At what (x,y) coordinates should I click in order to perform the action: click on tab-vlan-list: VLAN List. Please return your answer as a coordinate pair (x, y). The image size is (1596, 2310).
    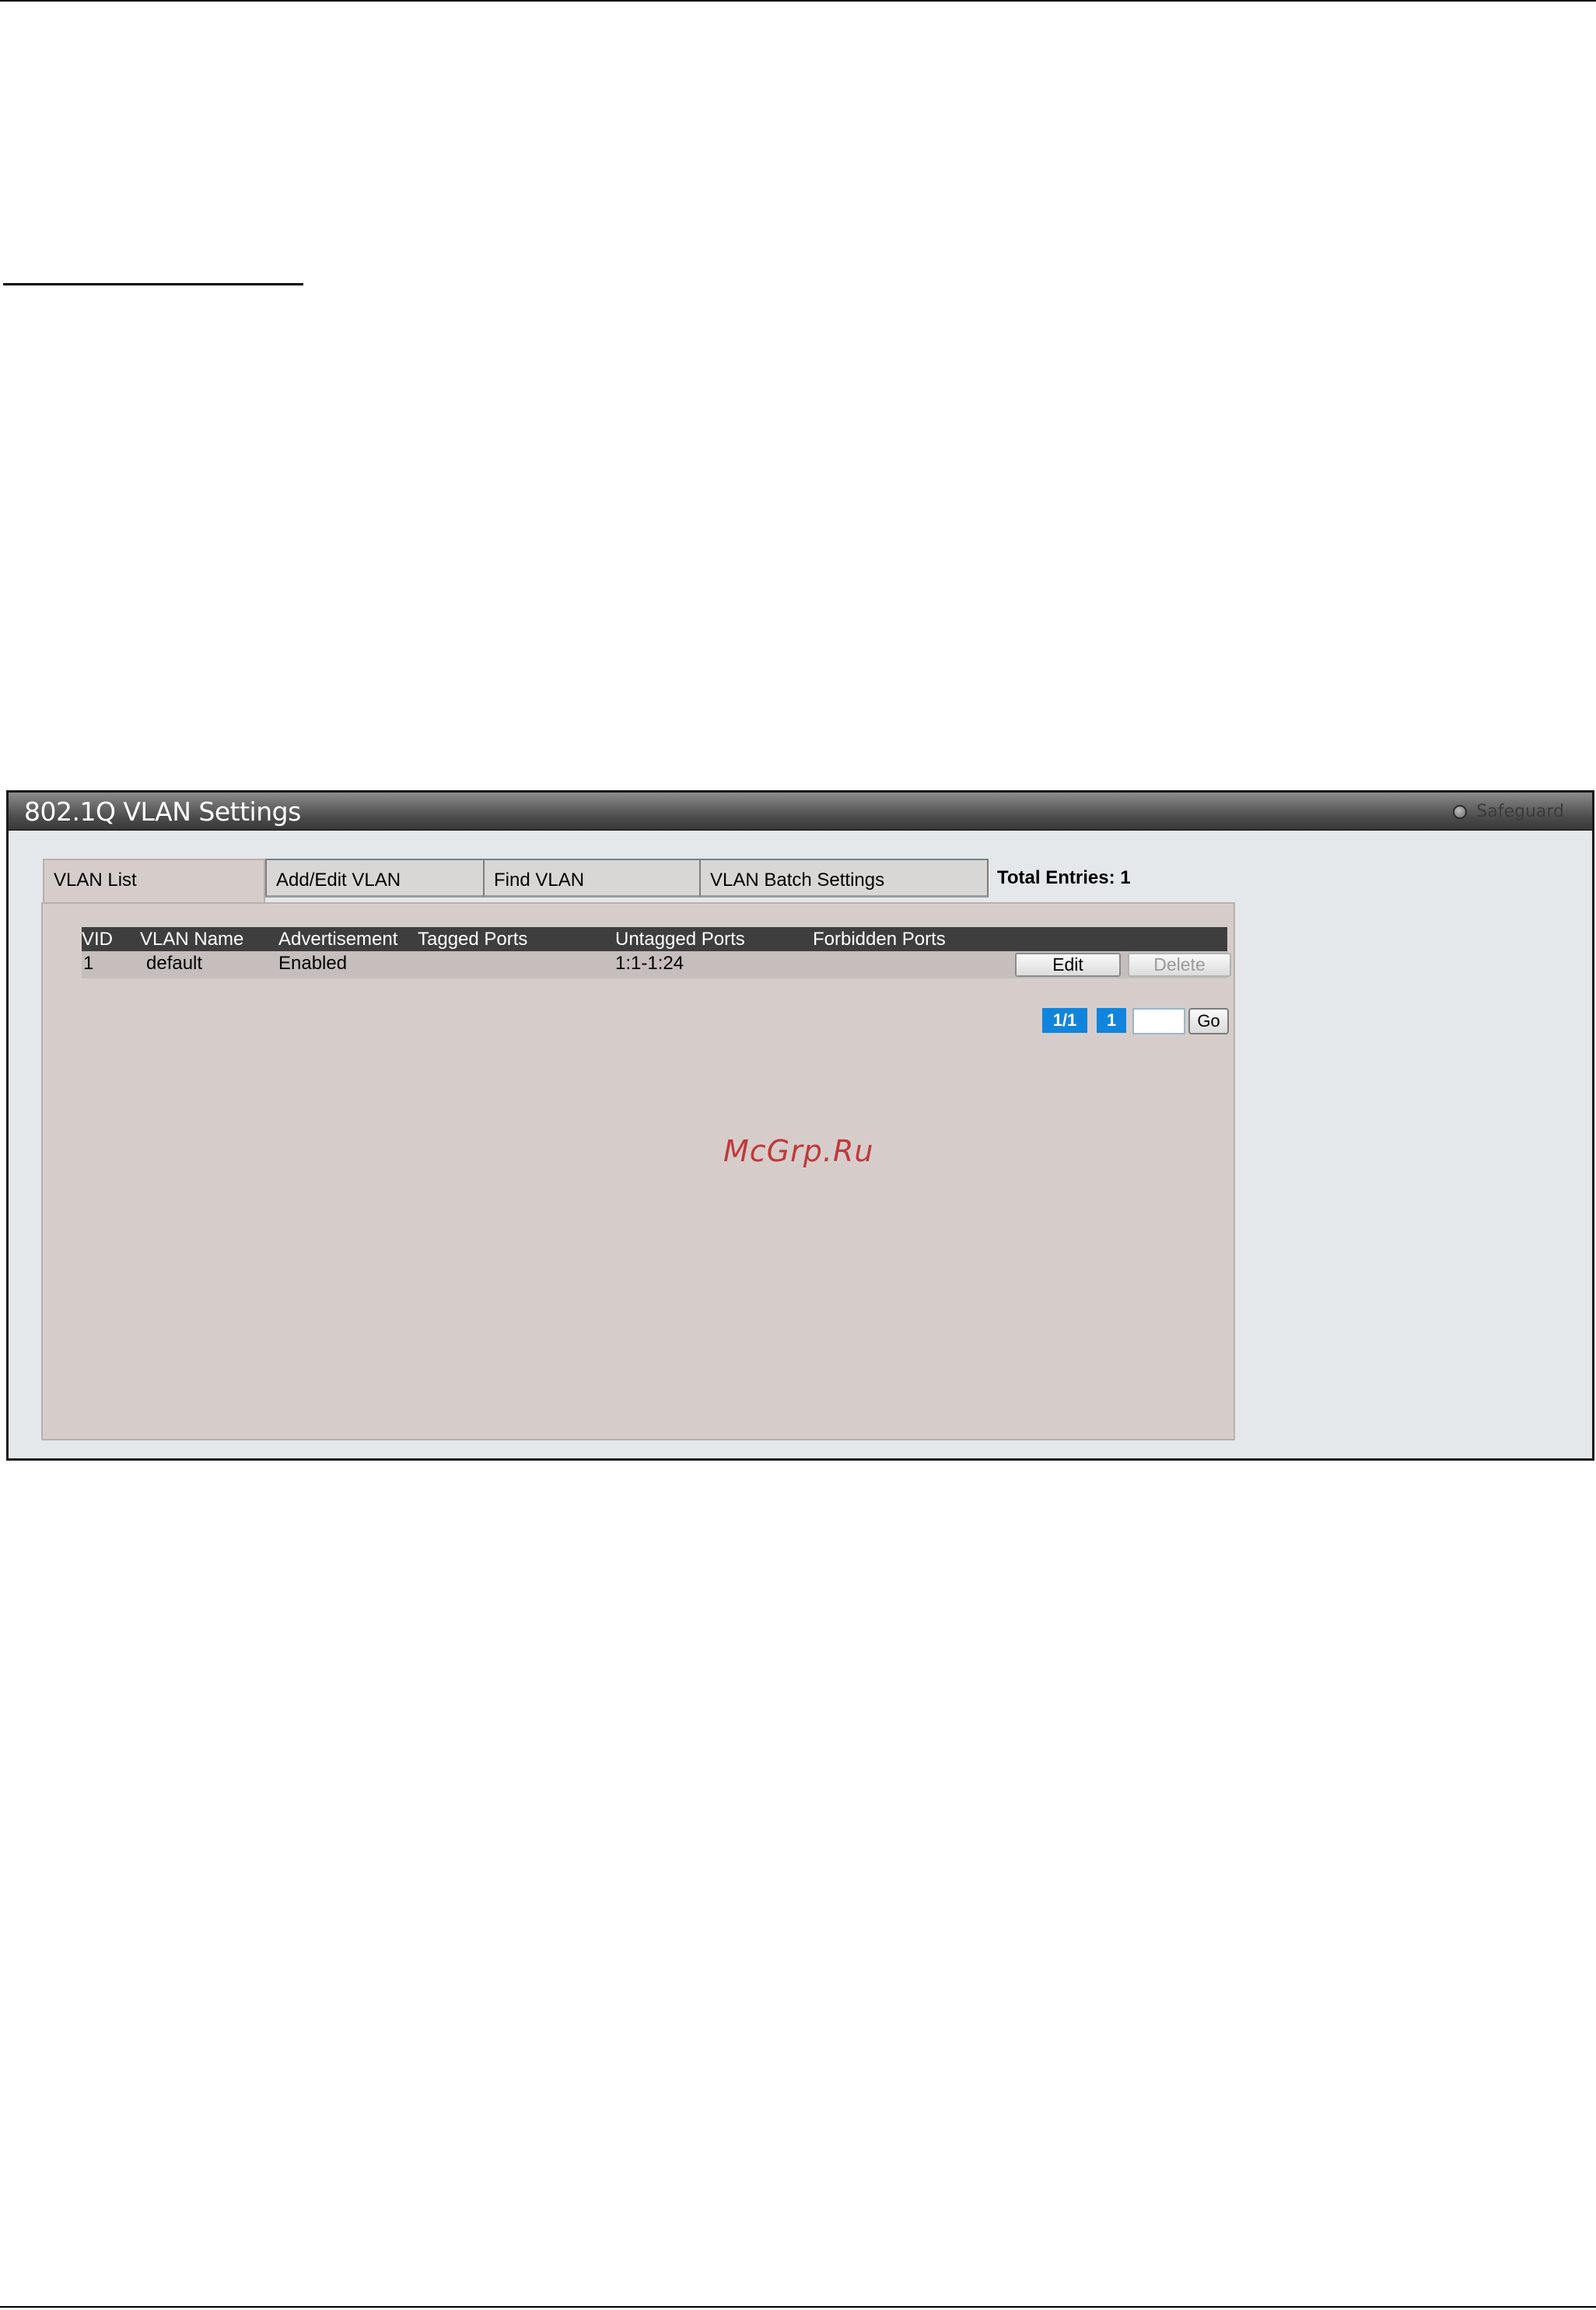
    Looking at the image, I should click on (154, 881).